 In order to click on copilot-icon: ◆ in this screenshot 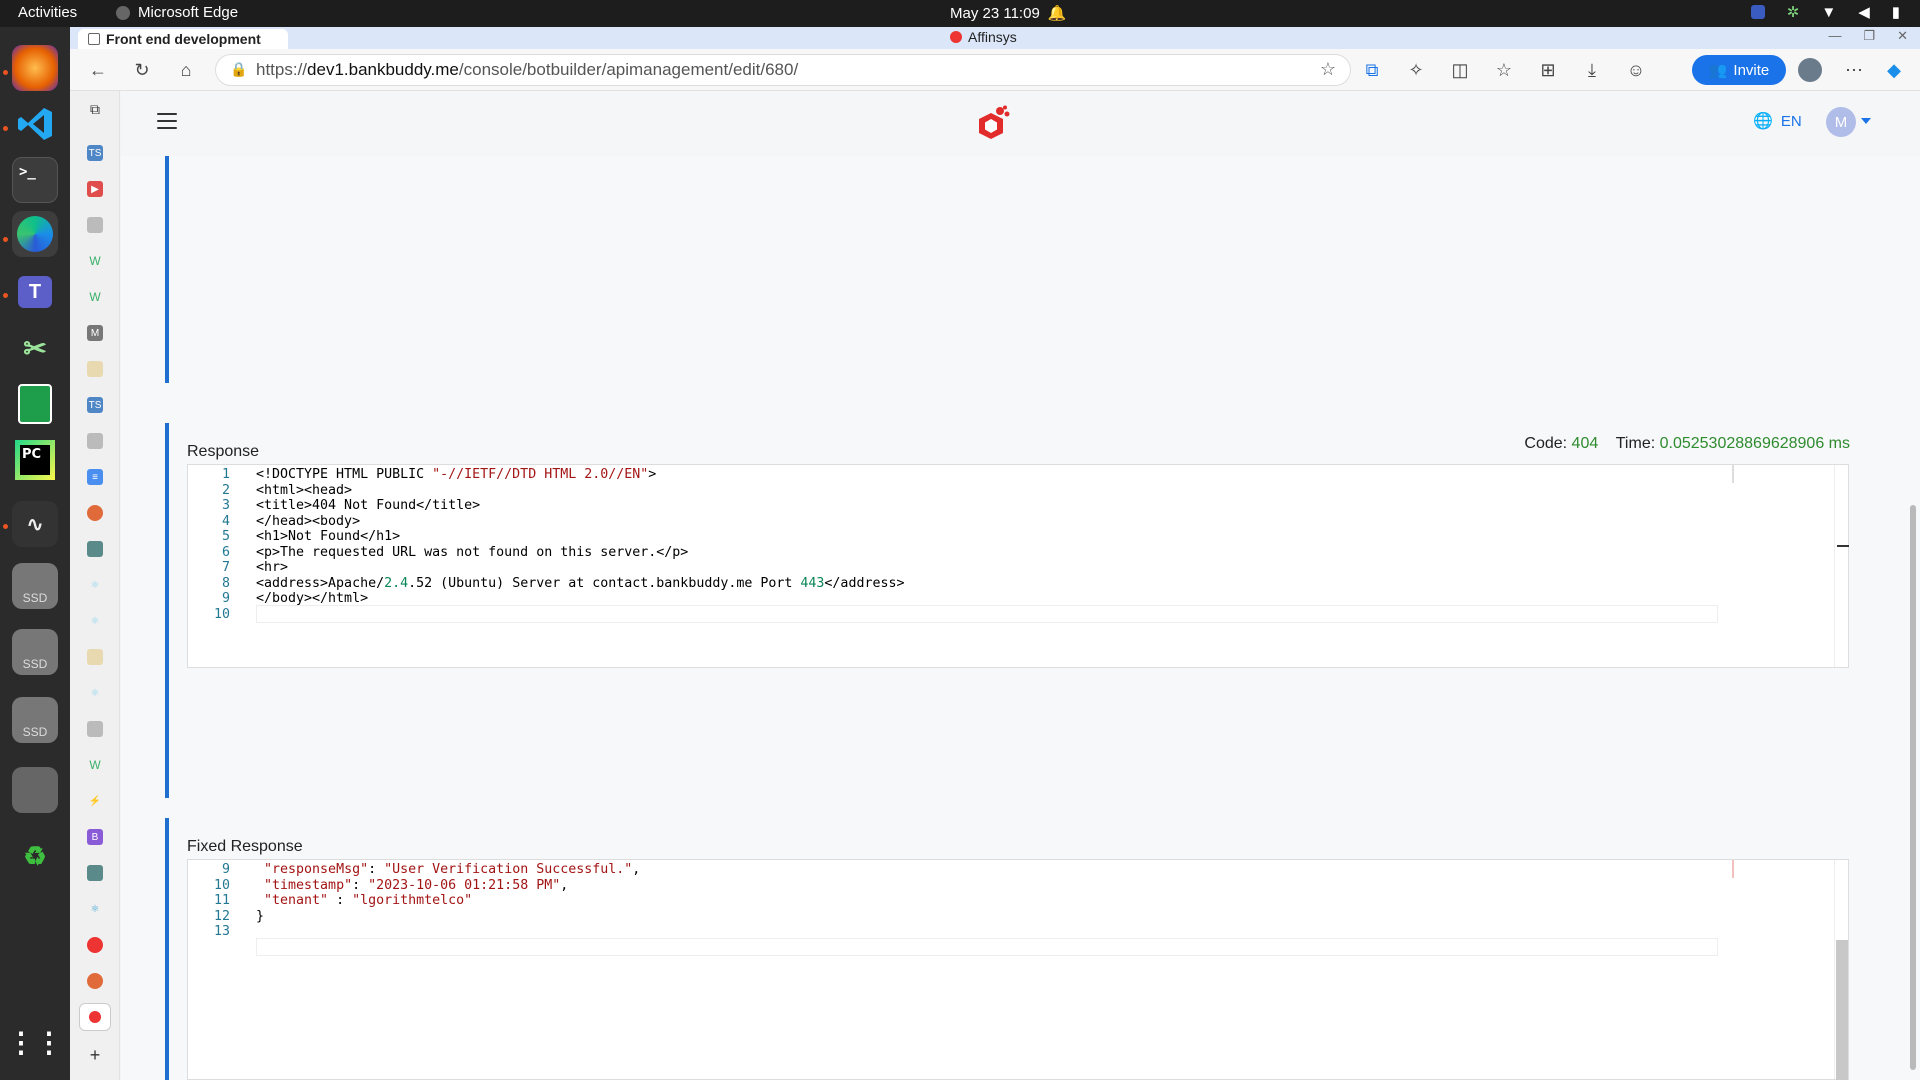, I will do `click(1894, 70)`.